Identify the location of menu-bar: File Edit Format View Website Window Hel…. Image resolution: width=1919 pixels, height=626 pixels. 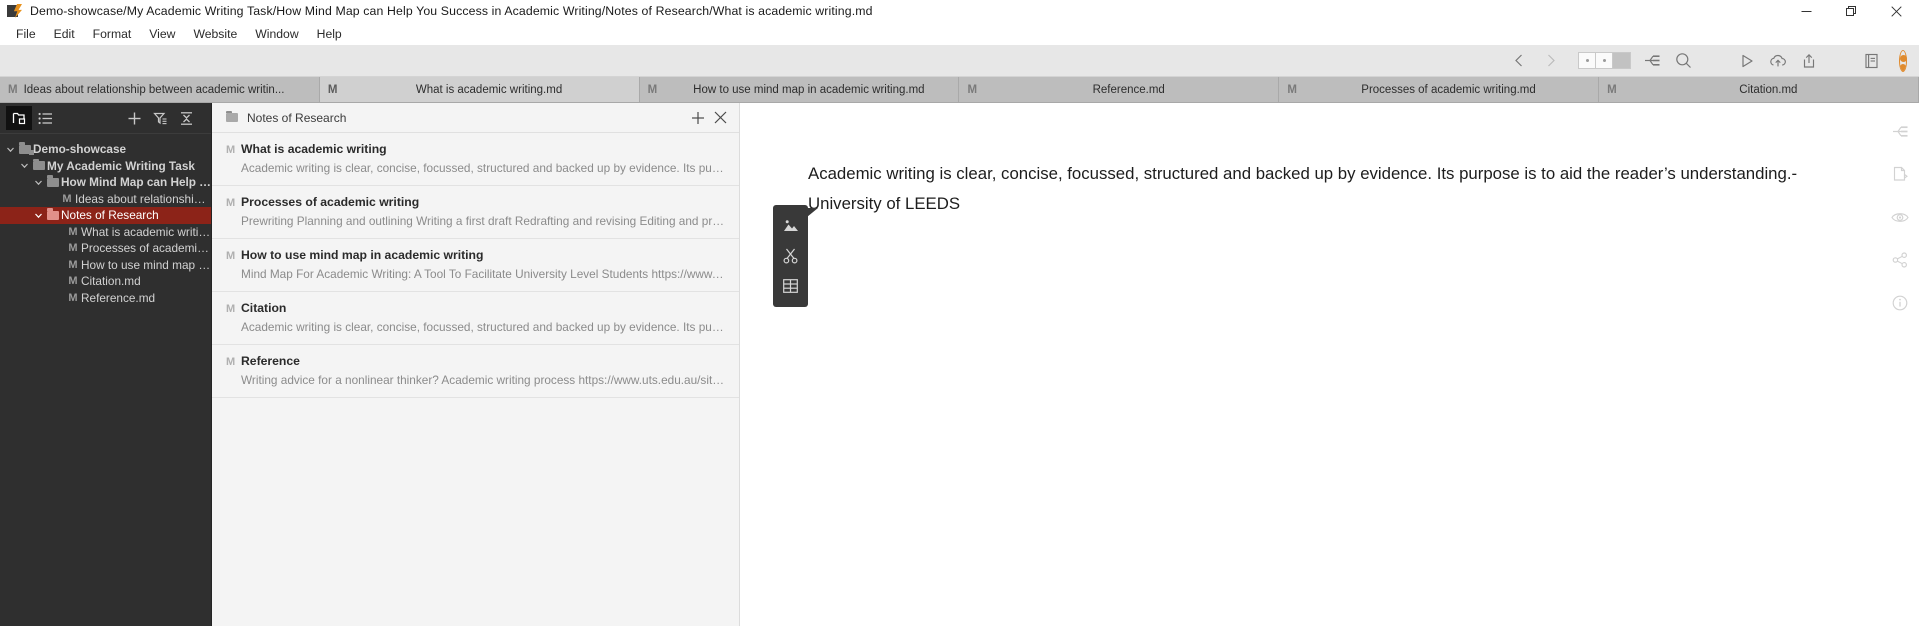
(959, 33).